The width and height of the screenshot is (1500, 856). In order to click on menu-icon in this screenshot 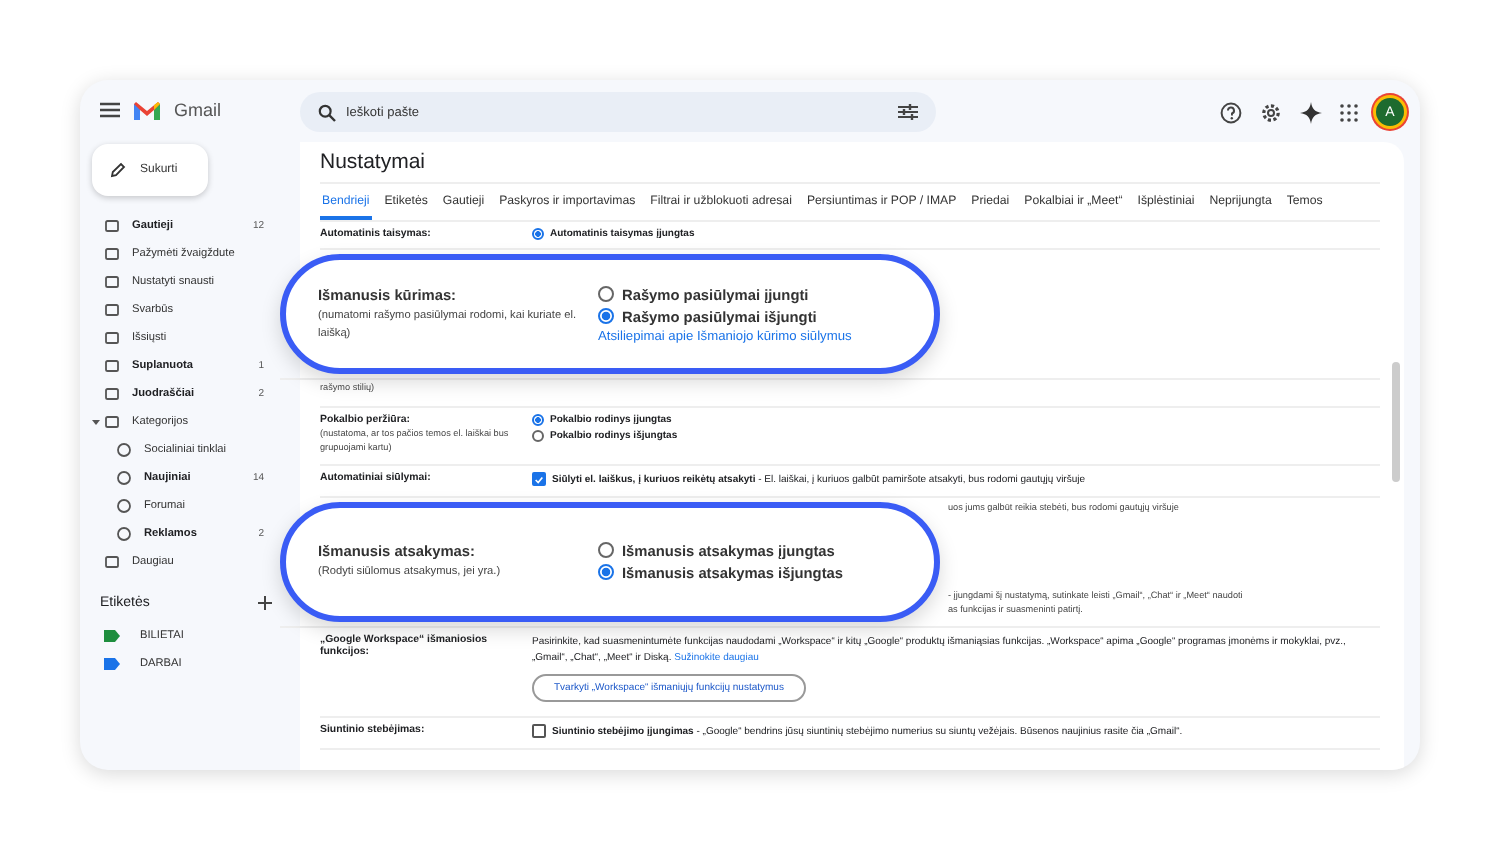, I will do `click(110, 110)`.